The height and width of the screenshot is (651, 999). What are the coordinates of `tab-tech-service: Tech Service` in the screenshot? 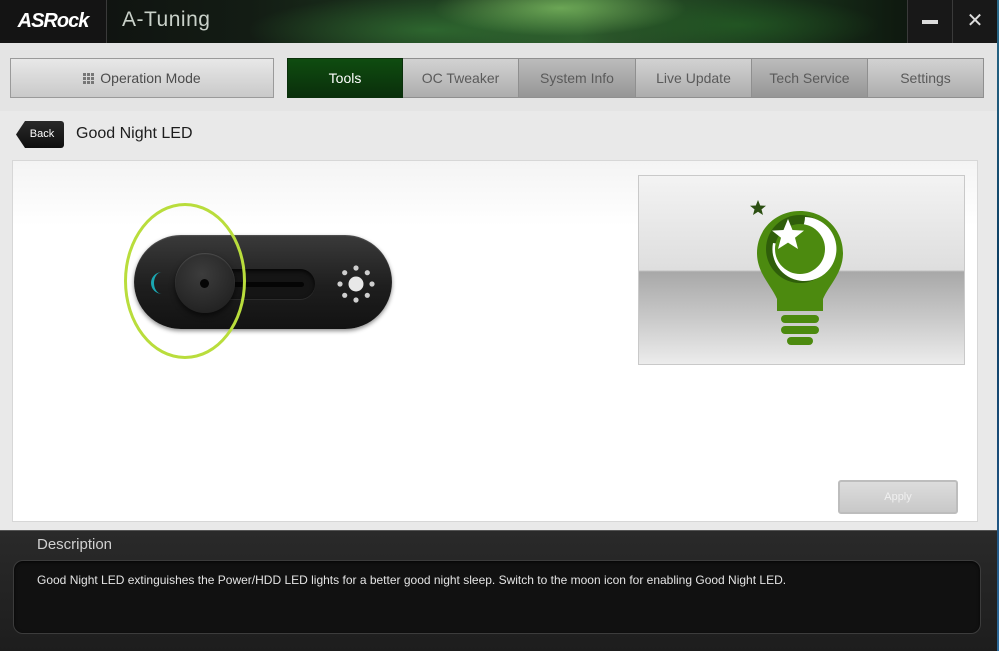 It's located at (810, 78).